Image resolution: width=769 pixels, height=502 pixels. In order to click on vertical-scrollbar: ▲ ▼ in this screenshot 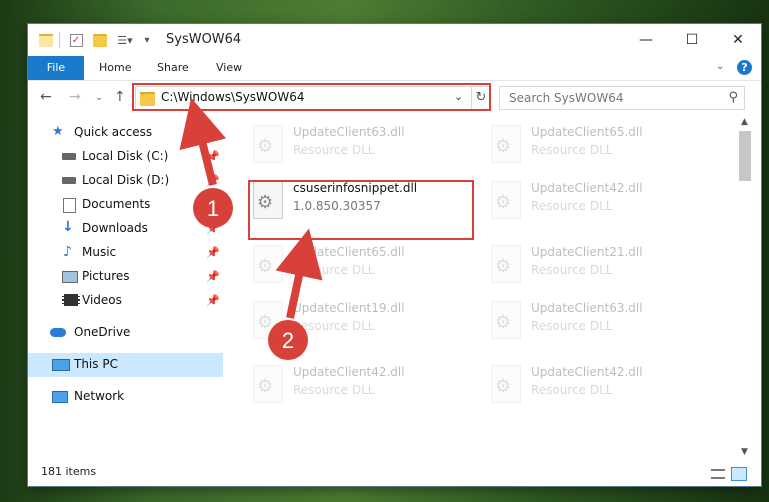, I will do `click(745, 289)`.